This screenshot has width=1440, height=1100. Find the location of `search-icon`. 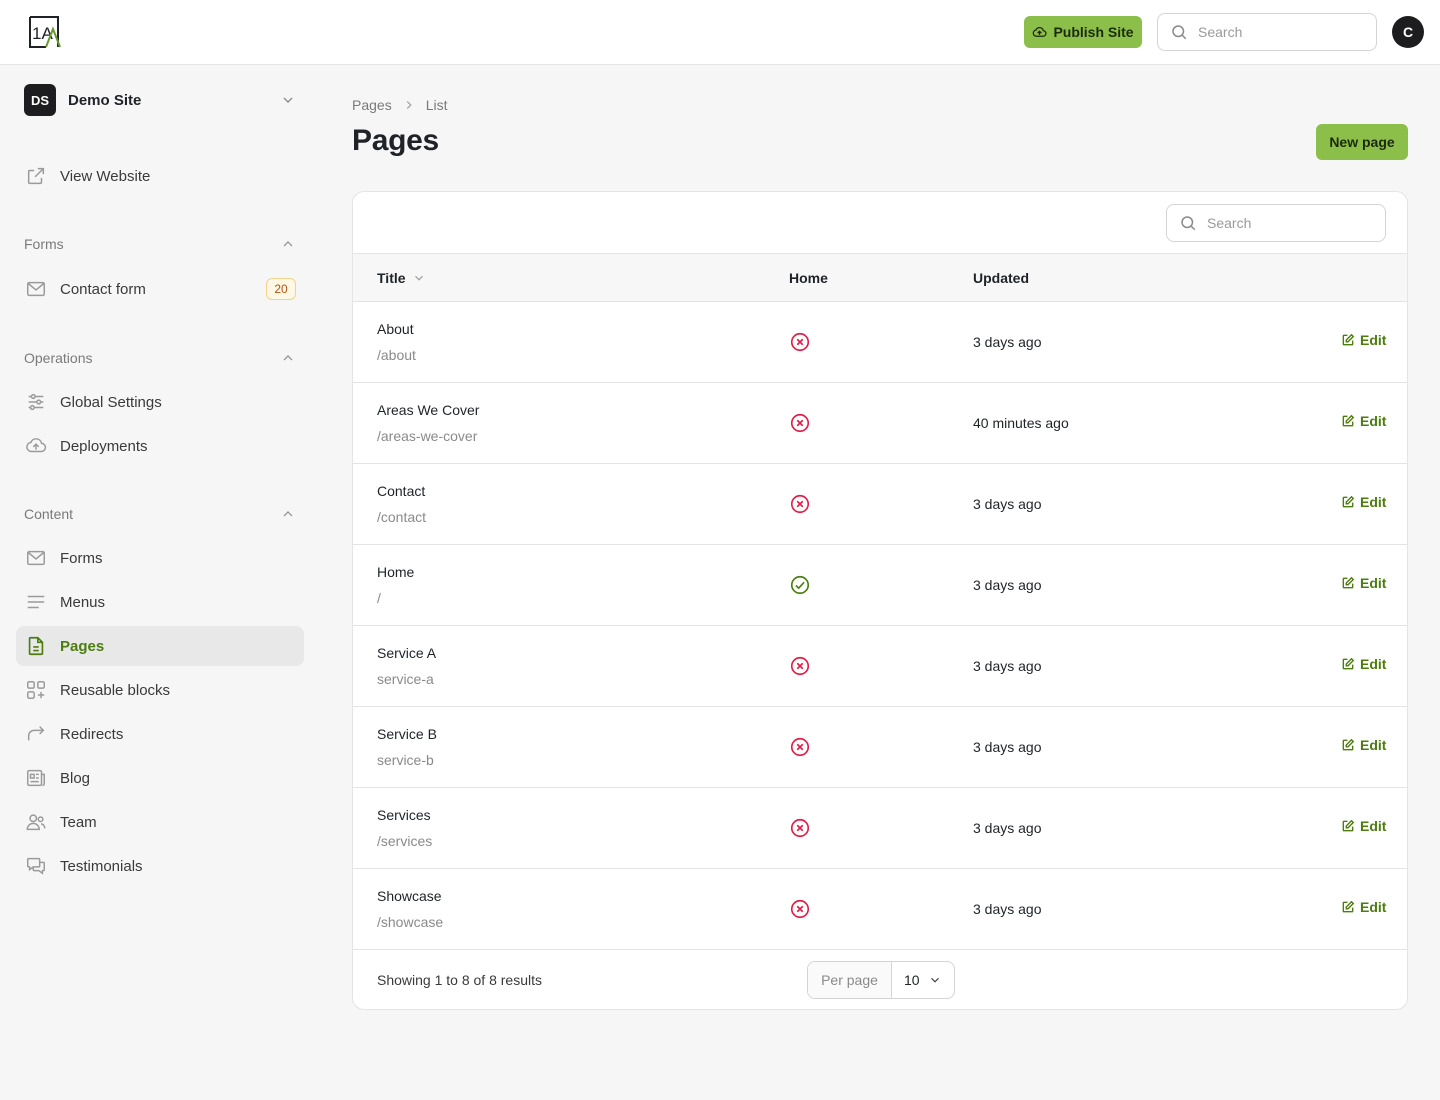

search-icon is located at coordinates (1179, 32).